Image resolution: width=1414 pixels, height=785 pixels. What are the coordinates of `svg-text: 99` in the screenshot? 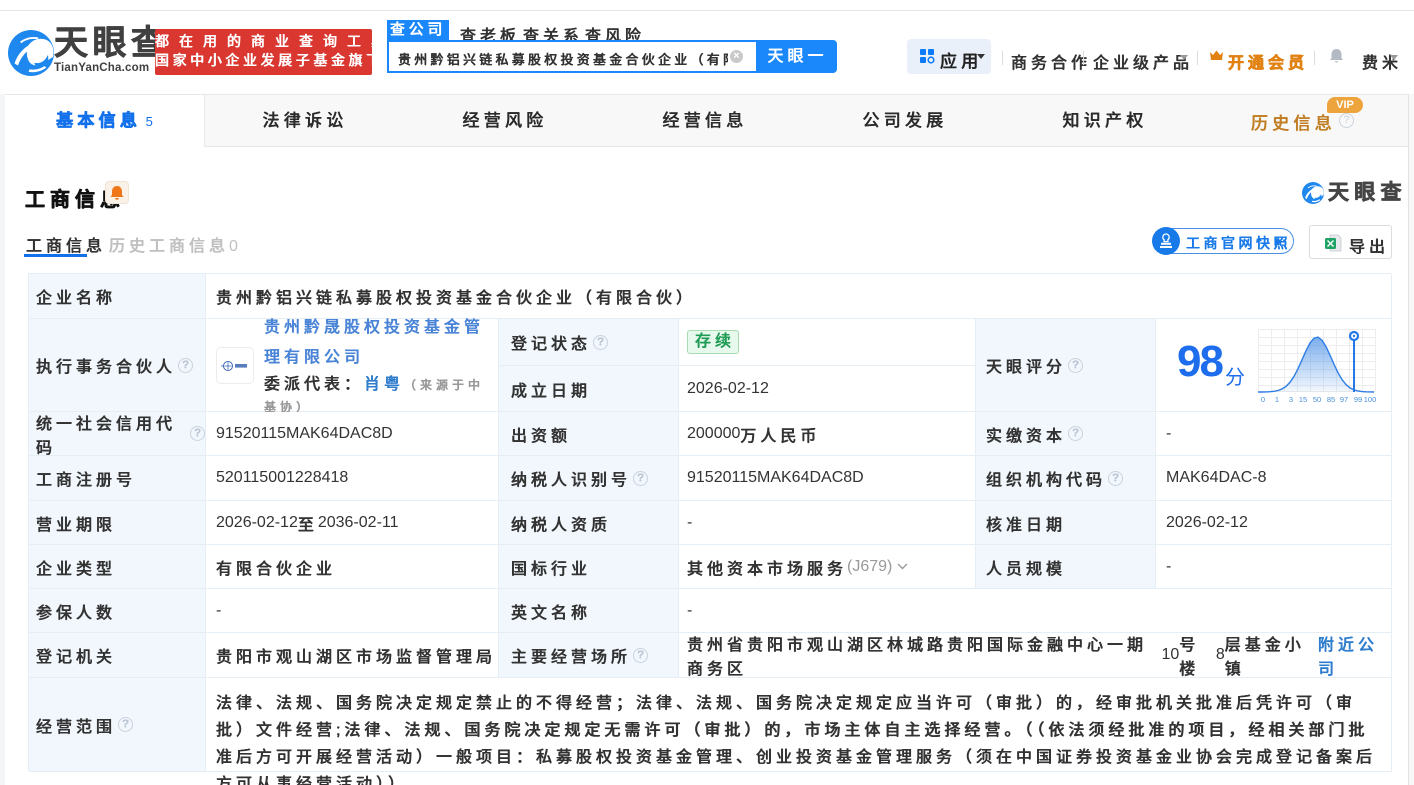 It's located at (1358, 399).